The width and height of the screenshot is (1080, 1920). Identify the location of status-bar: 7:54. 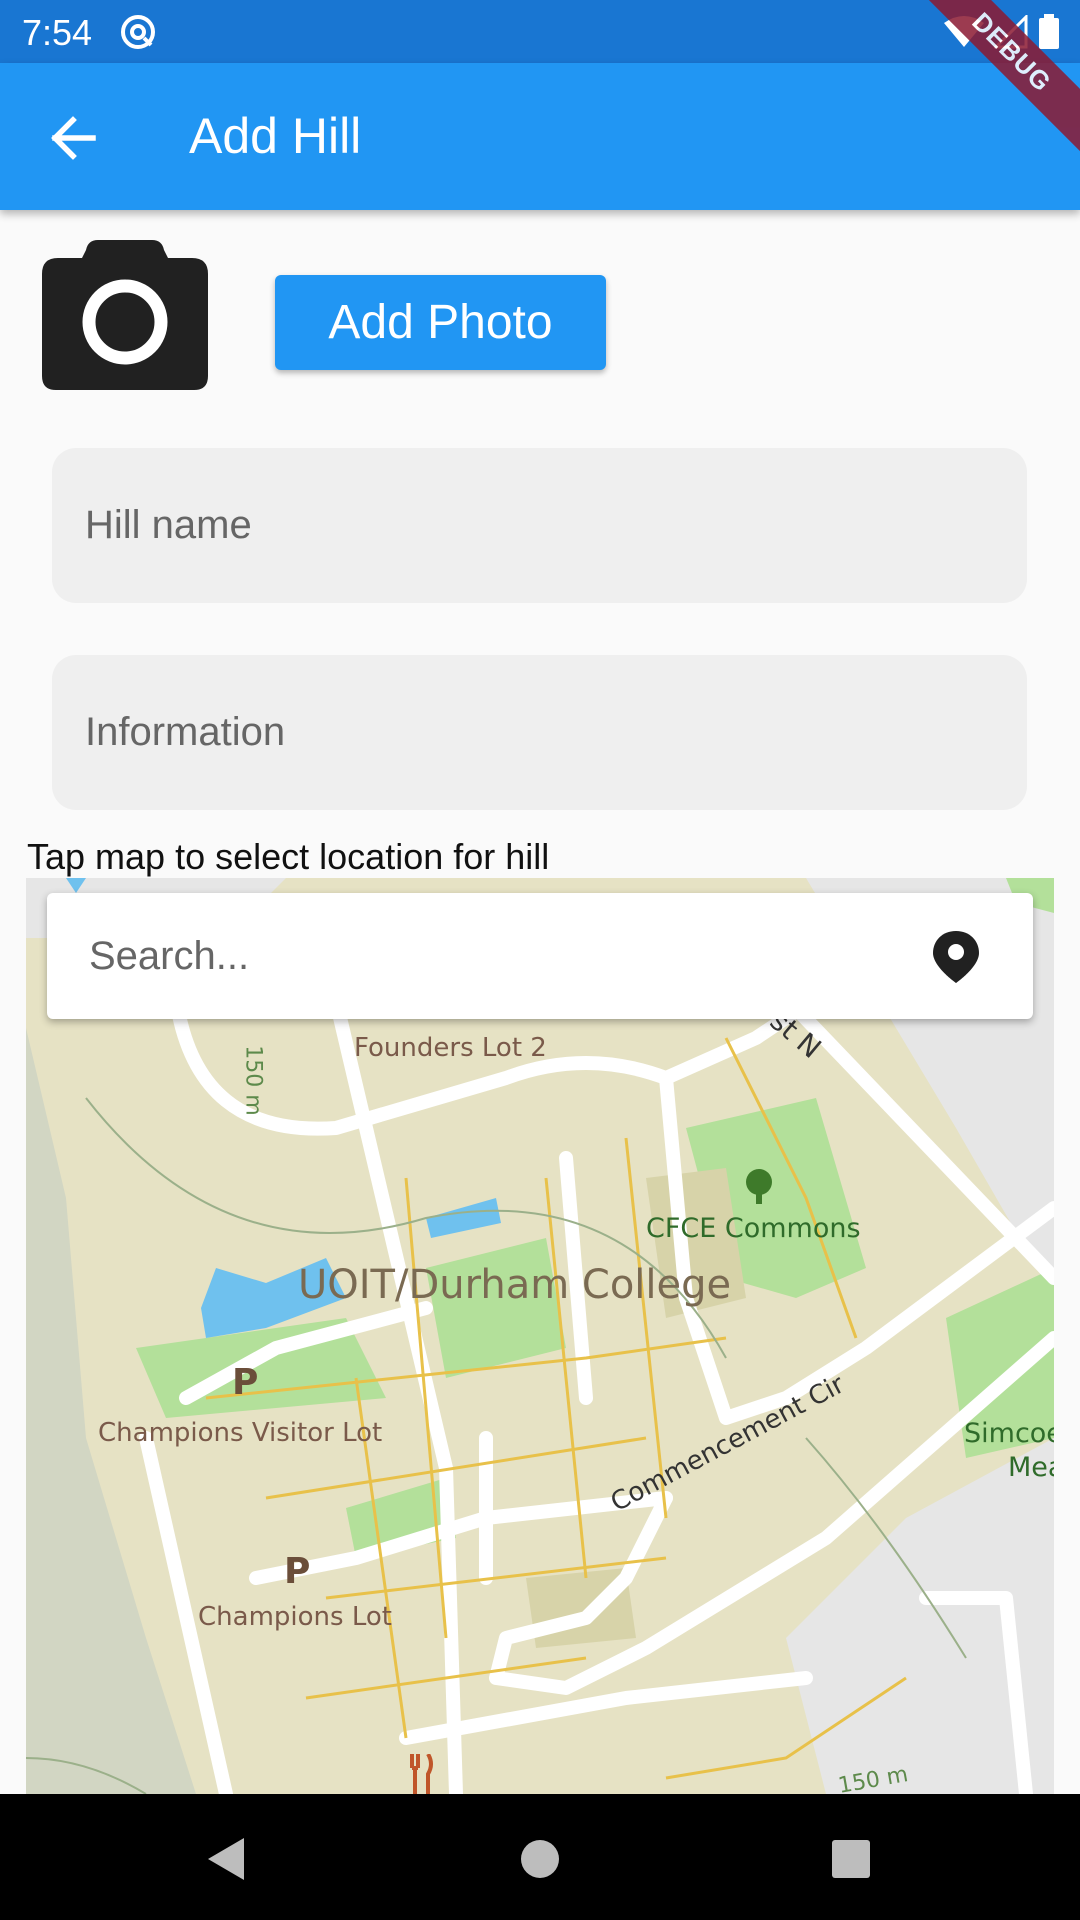
(540, 31).